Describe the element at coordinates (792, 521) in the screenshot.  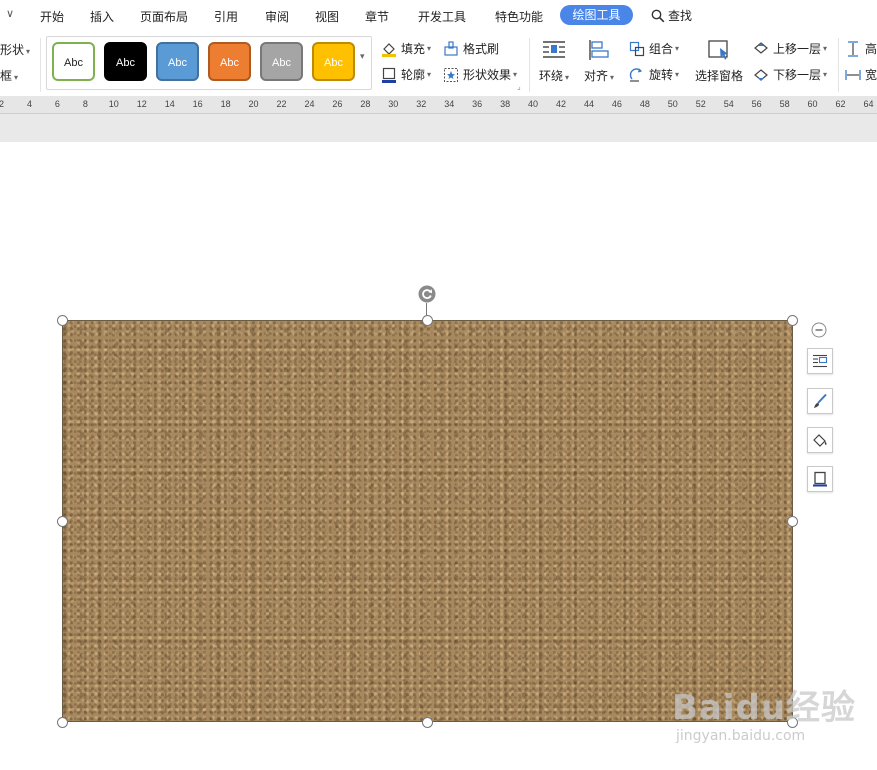
I see `resize-handle-right` at that location.